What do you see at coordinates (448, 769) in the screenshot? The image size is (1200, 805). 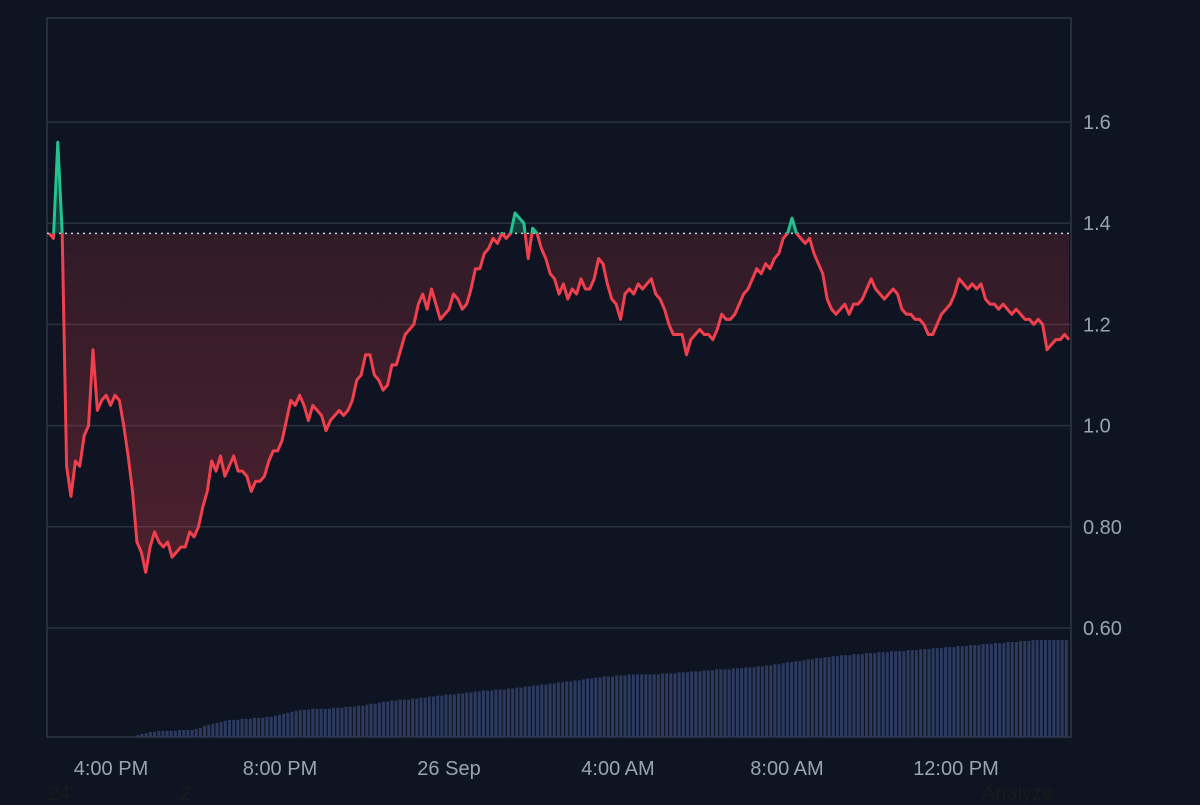 I see `x-tick-label: 26 Sep` at bounding box center [448, 769].